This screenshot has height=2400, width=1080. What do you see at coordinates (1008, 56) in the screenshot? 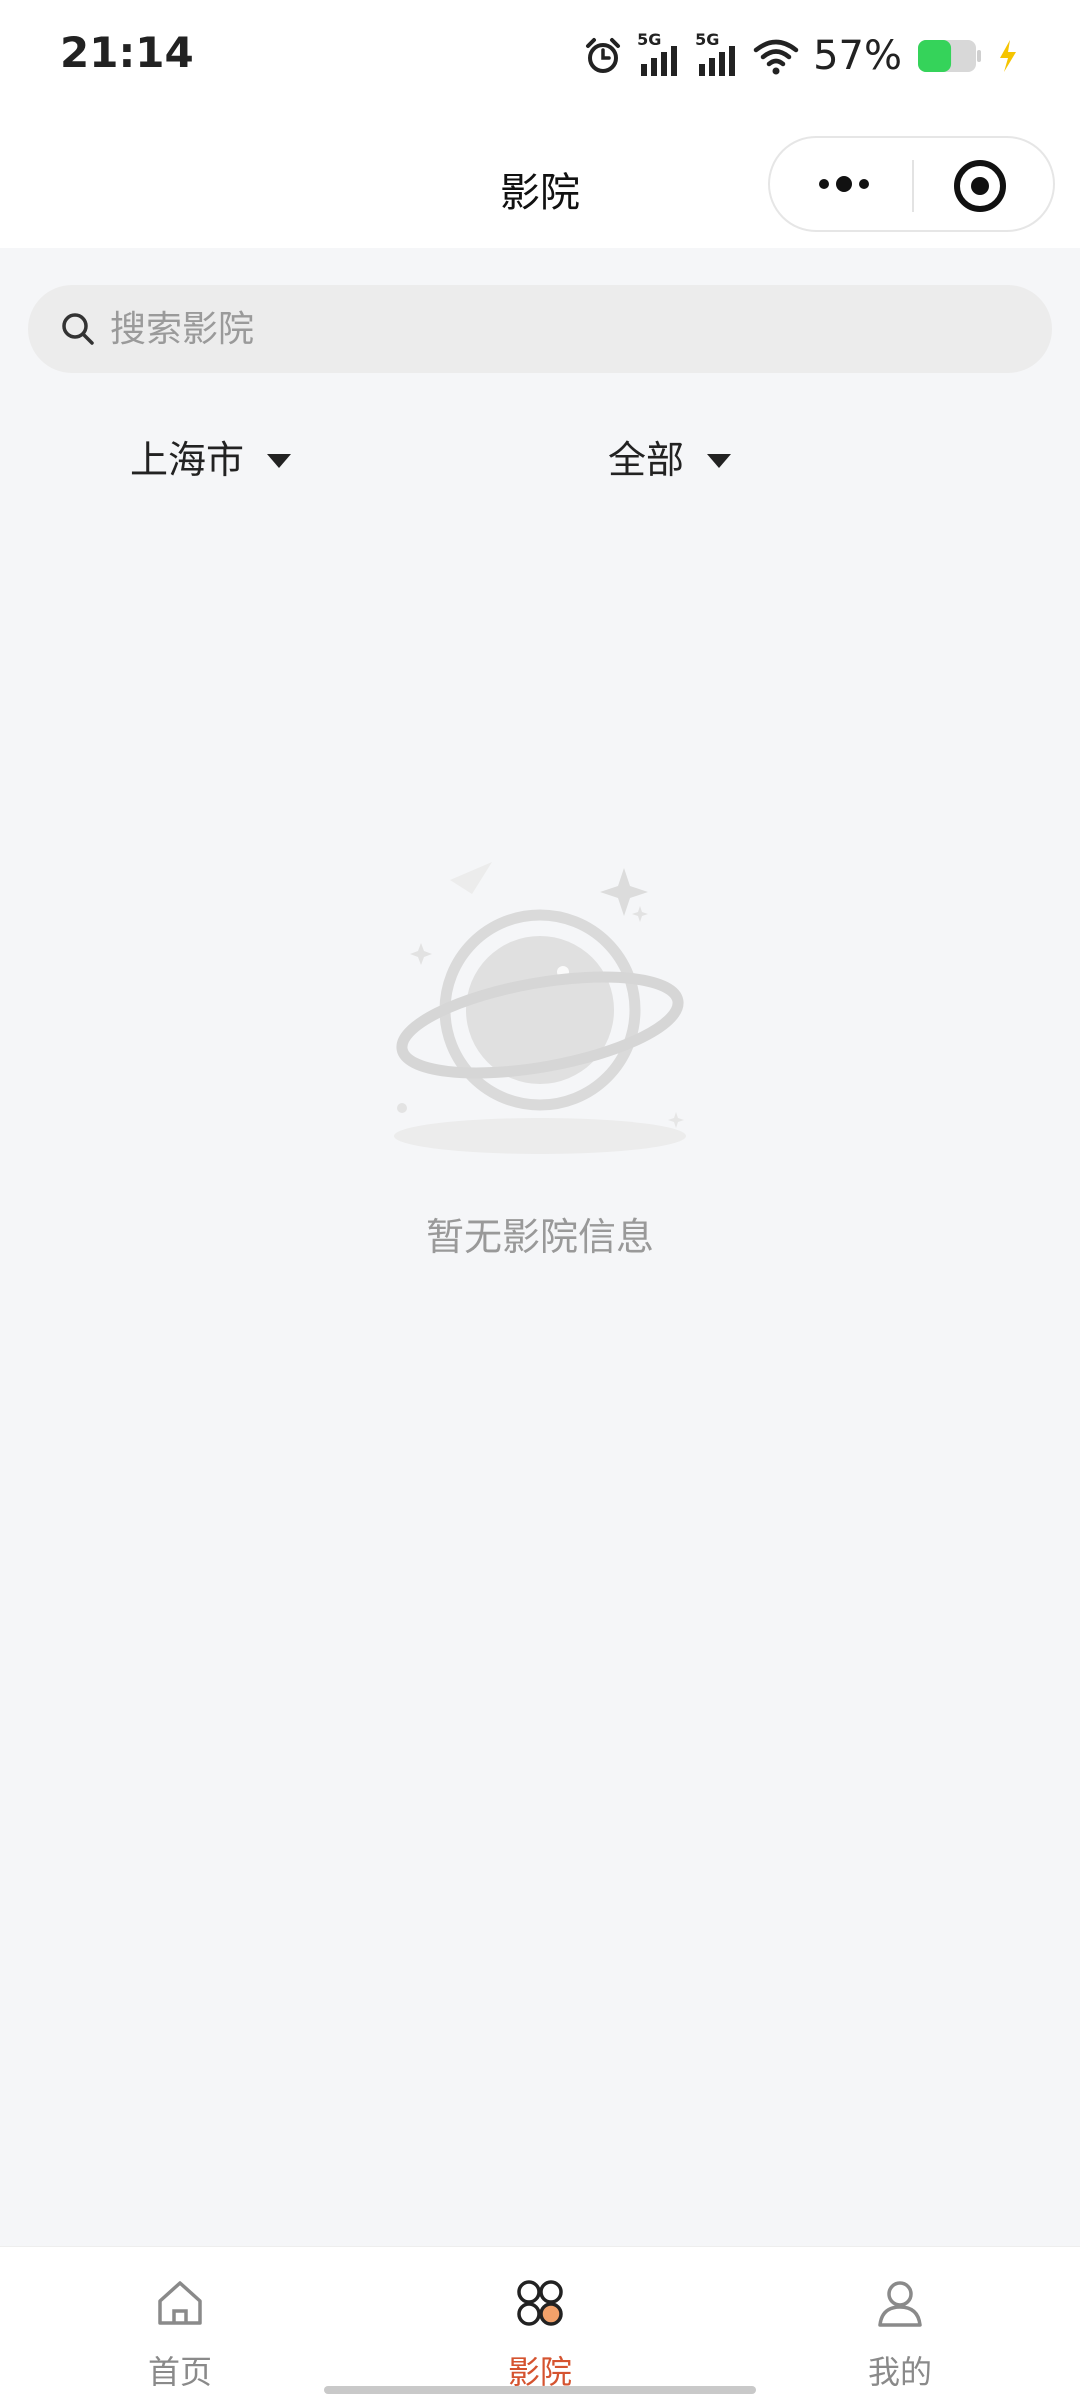
I see `charging-icon` at bounding box center [1008, 56].